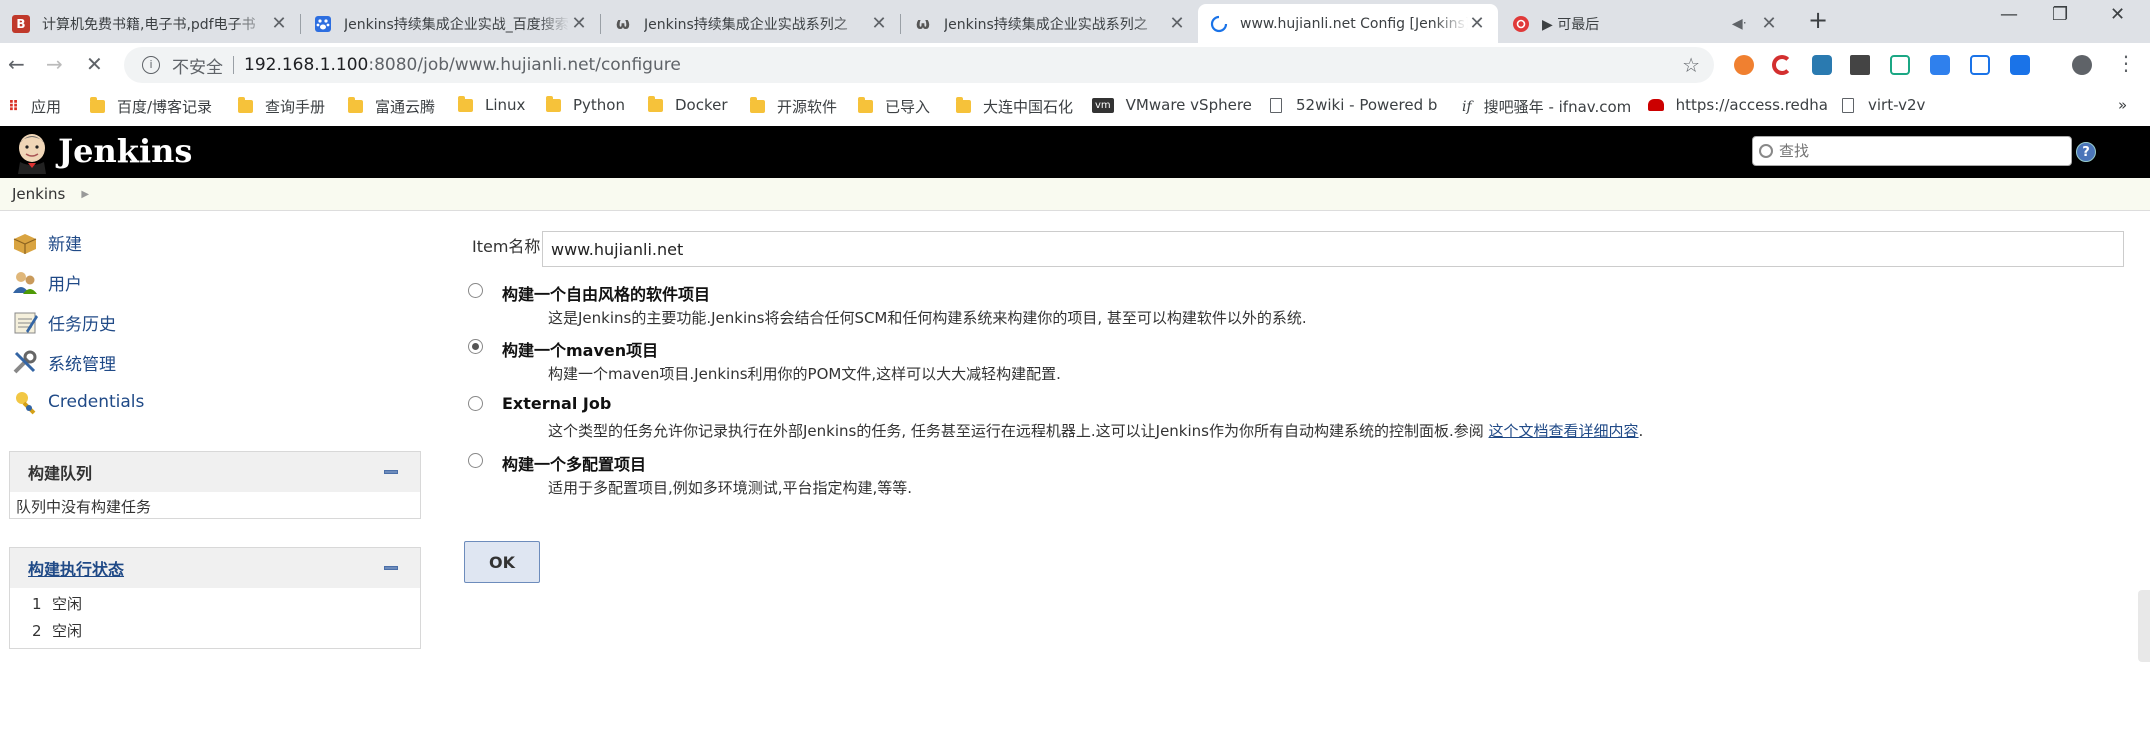 This screenshot has height=755, width=2150. What do you see at coordinates (1919, 151) in the screenshot?
I see `search-input` at bounding box center [1919, 151].